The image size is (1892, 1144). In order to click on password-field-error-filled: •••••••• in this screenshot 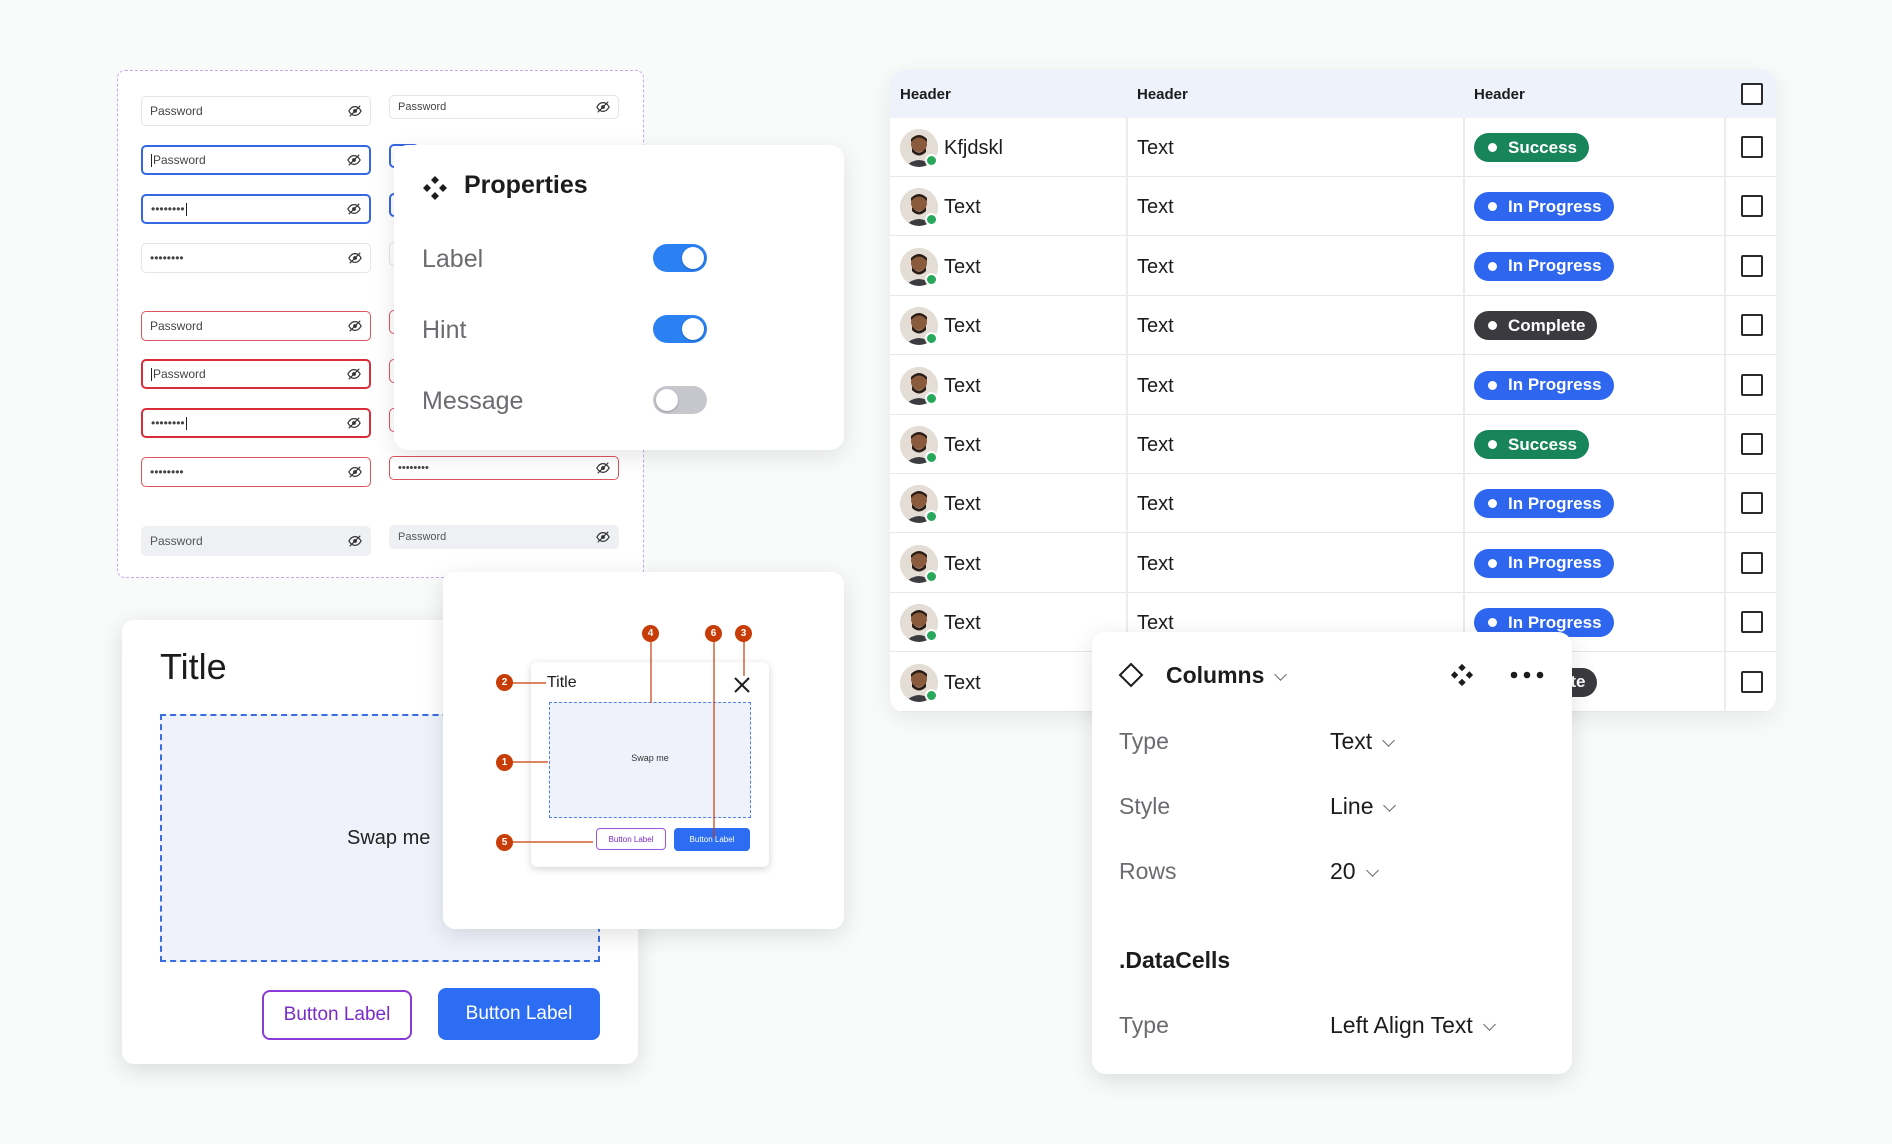, I will do `click(256, 472)`.